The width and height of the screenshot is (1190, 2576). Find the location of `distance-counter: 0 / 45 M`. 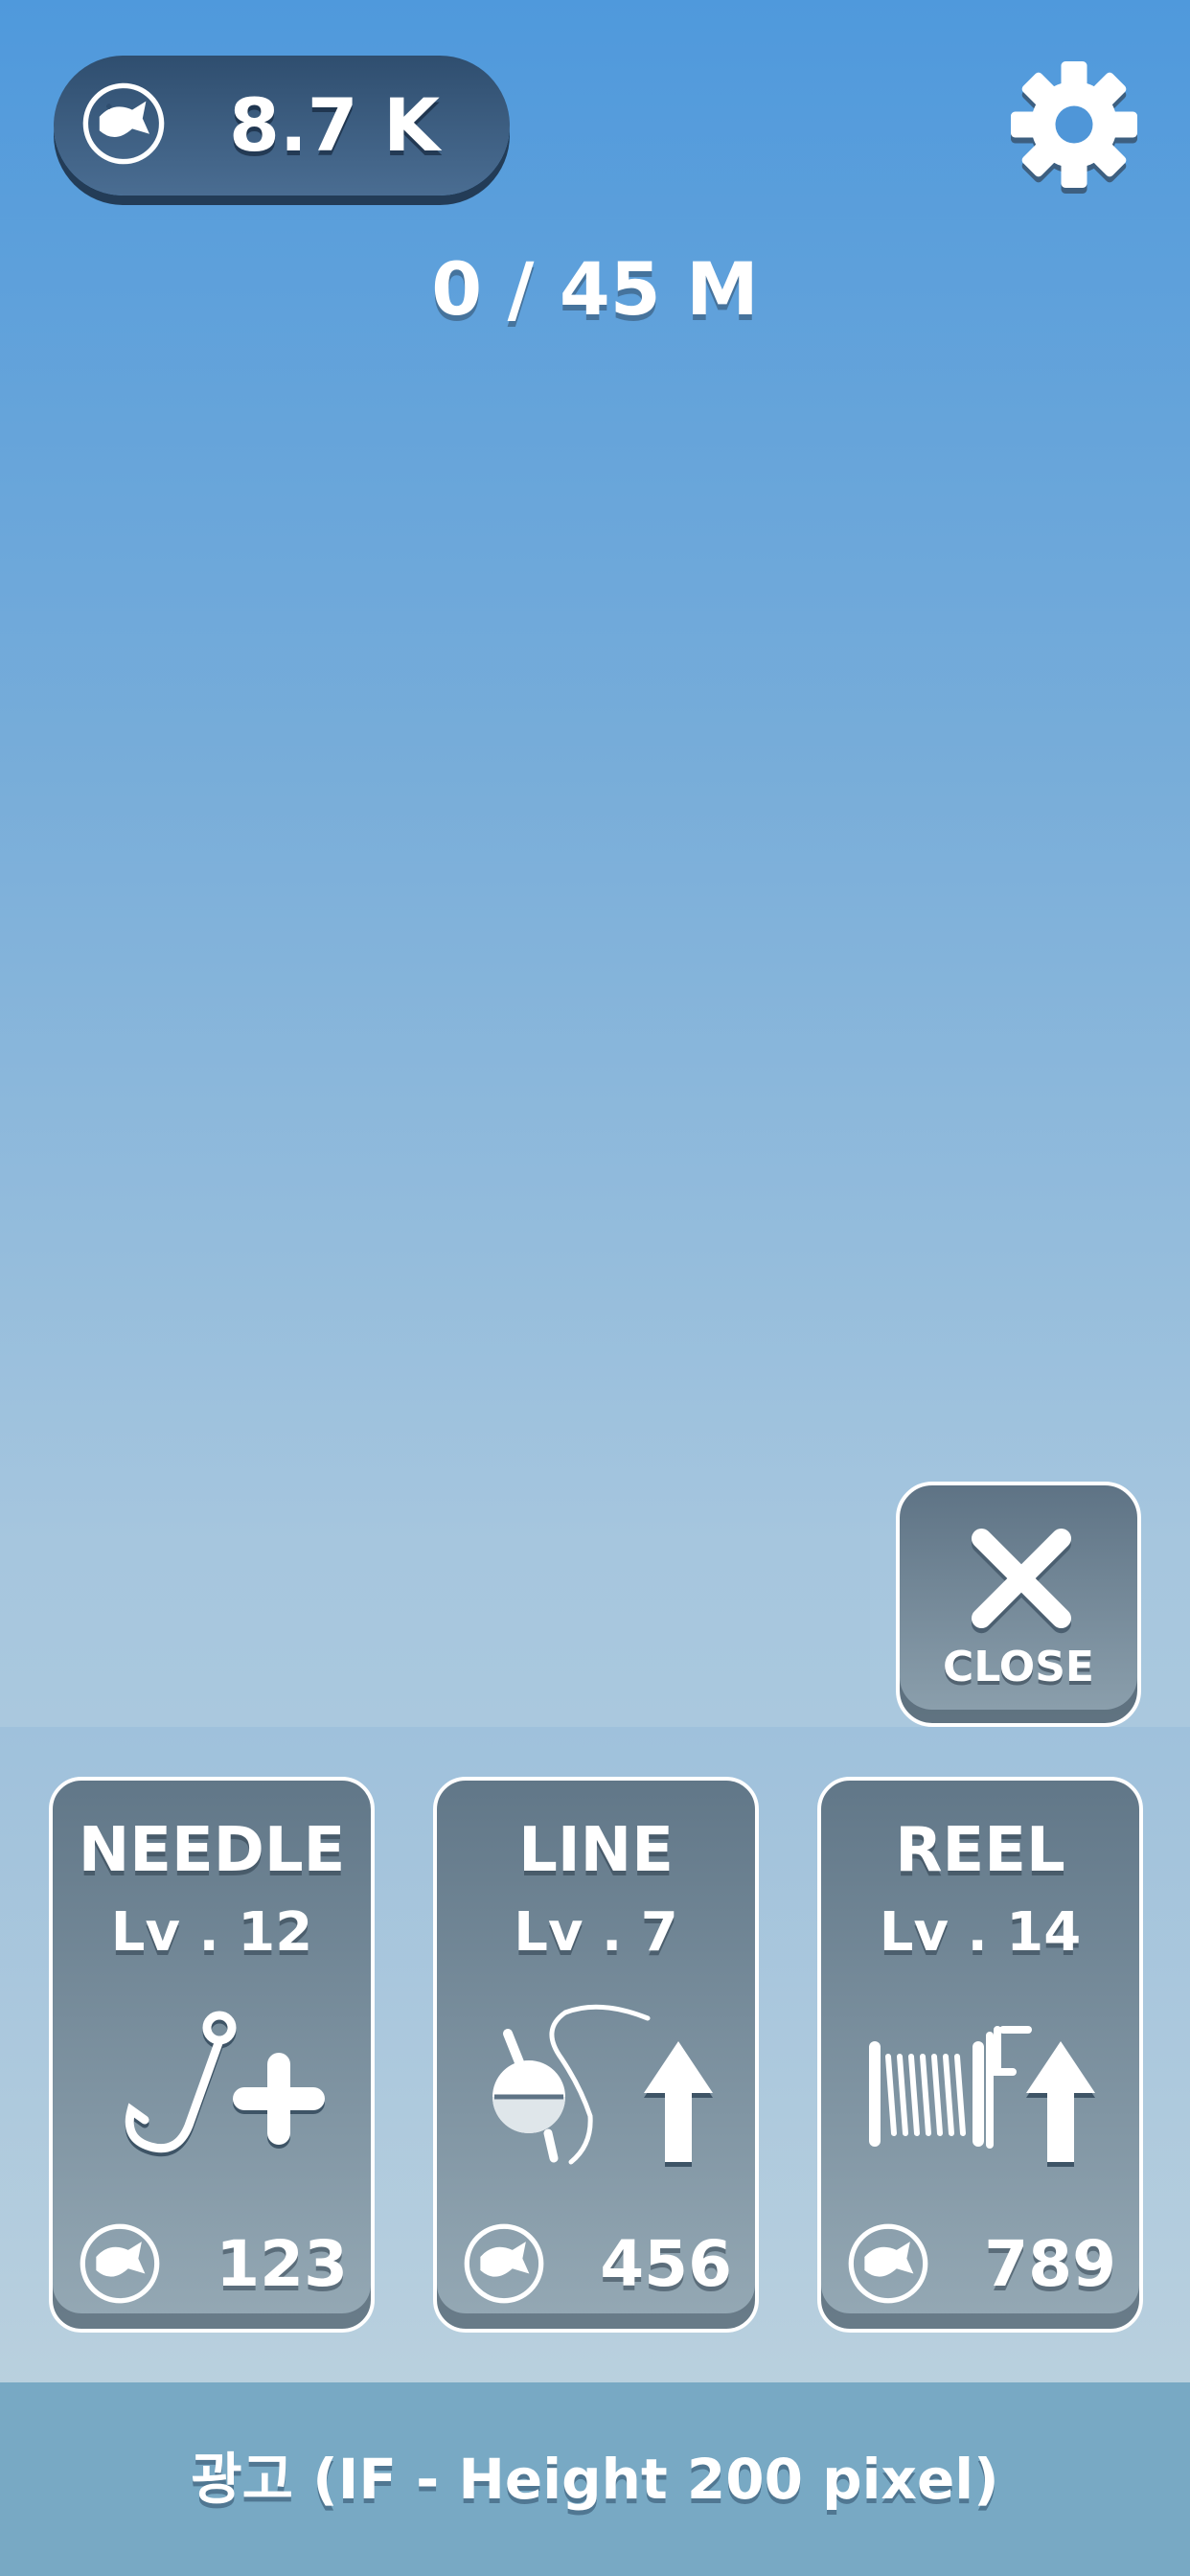

distance-counter: 0 / 45 M is located at coordinates (595, 289).